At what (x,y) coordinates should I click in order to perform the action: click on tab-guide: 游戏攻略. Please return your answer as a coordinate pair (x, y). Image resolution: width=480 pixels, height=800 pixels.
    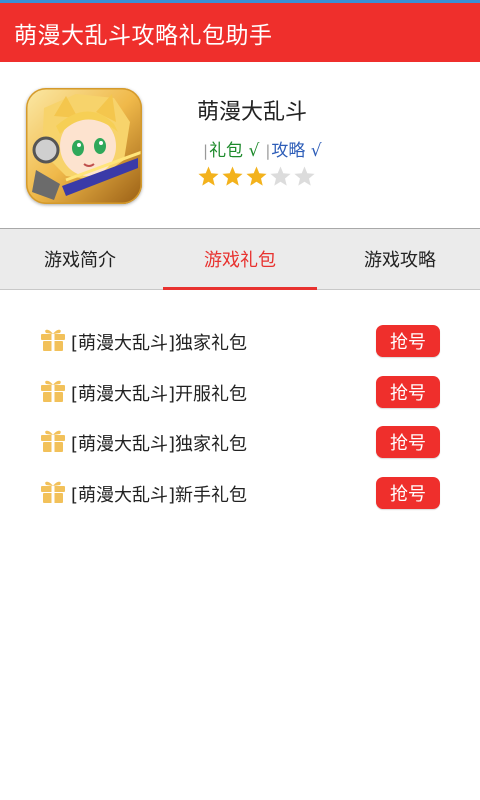
    Looking at the image, I should click on (400, 259).